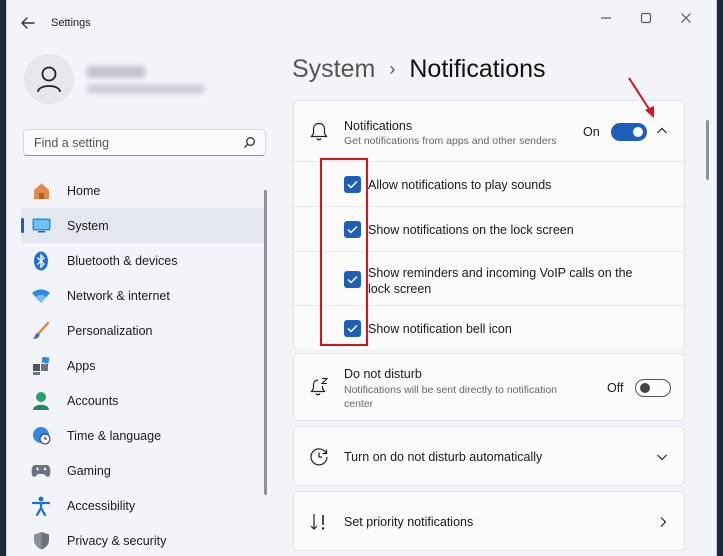 The width and height of the screenshot is (723, 556). I want to click on brush-icon, so click(41, 331).